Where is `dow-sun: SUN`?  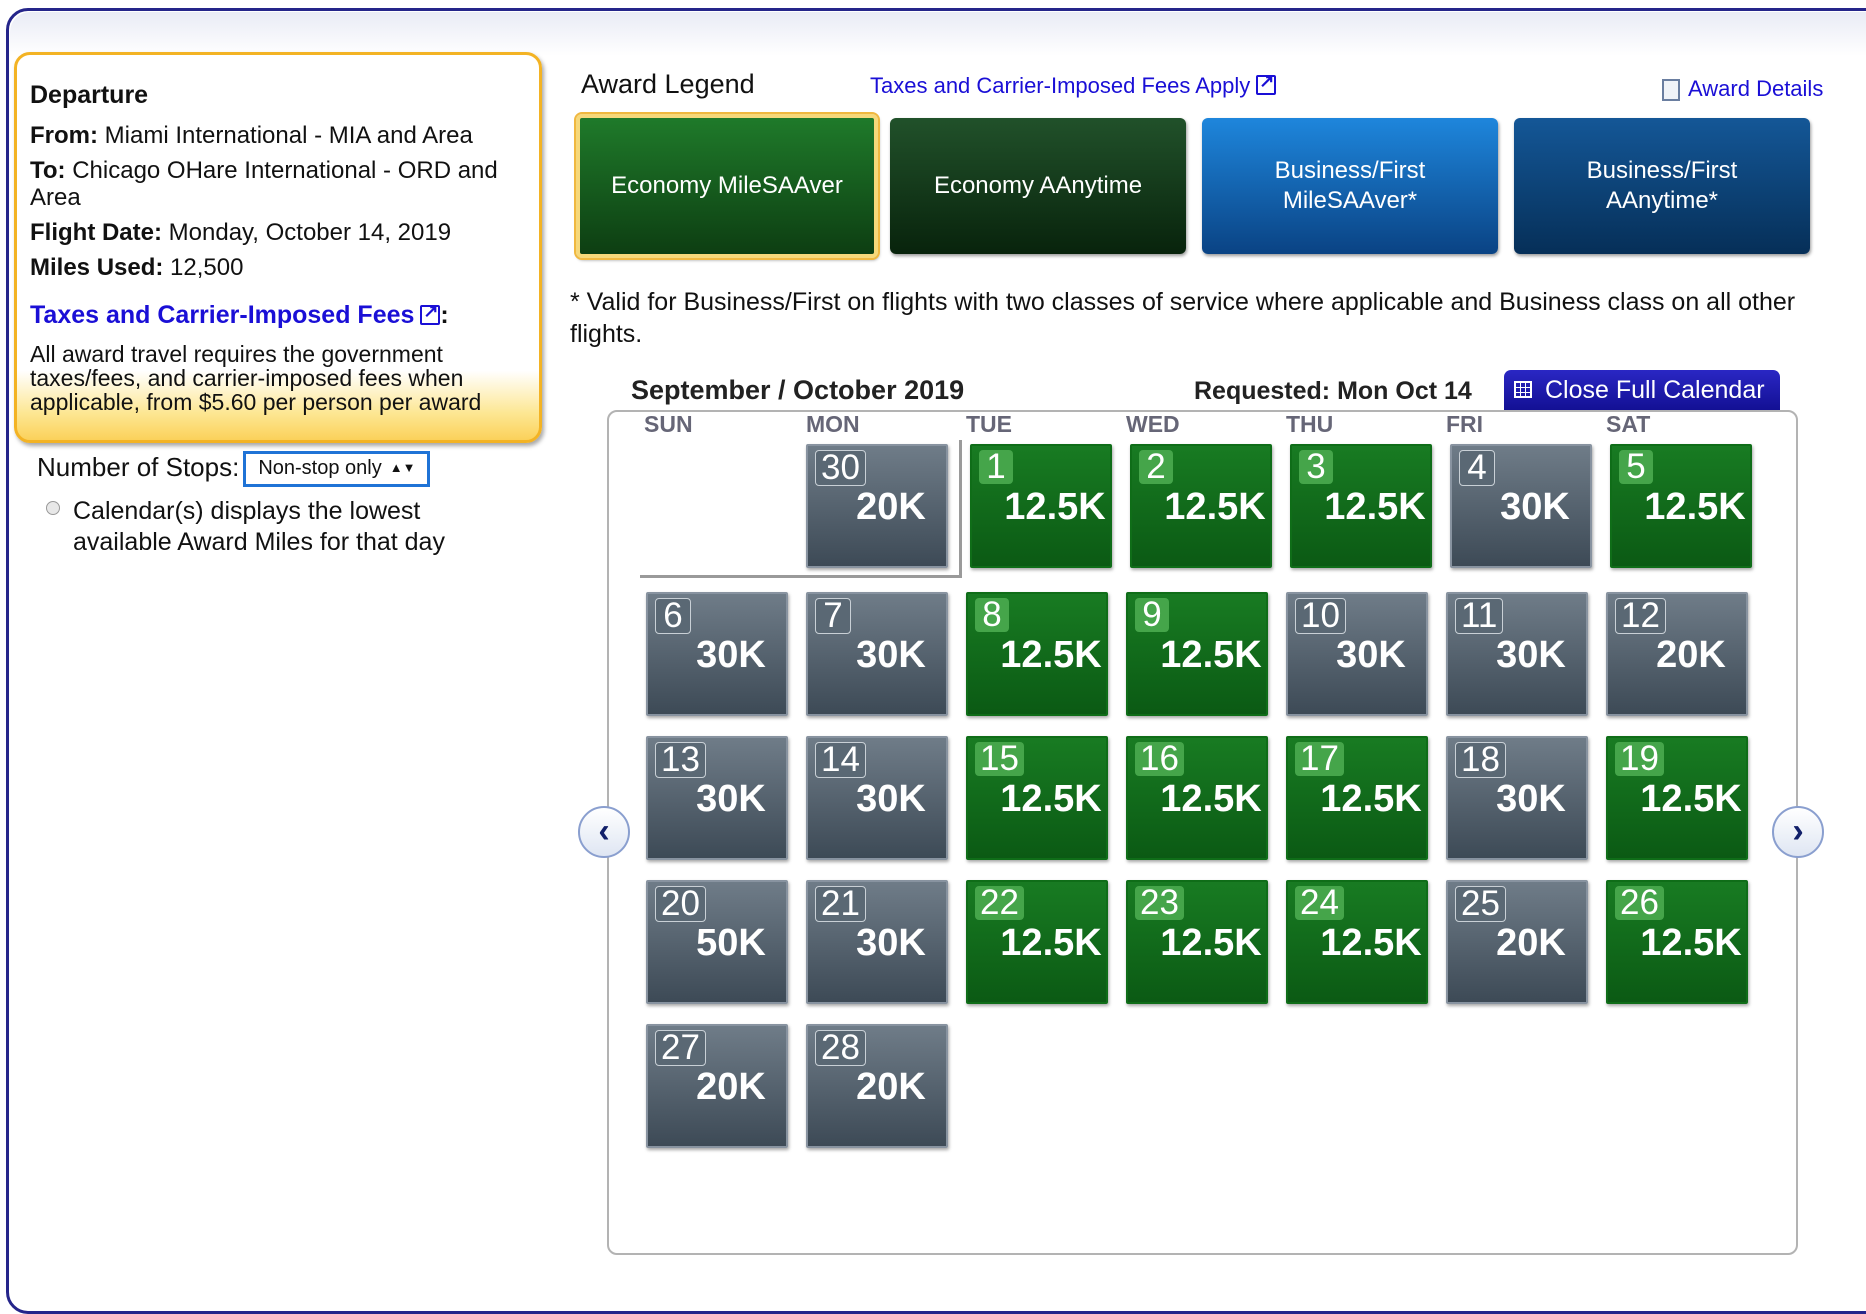 dow-sun: SUN is located at coordinates (668, 424).